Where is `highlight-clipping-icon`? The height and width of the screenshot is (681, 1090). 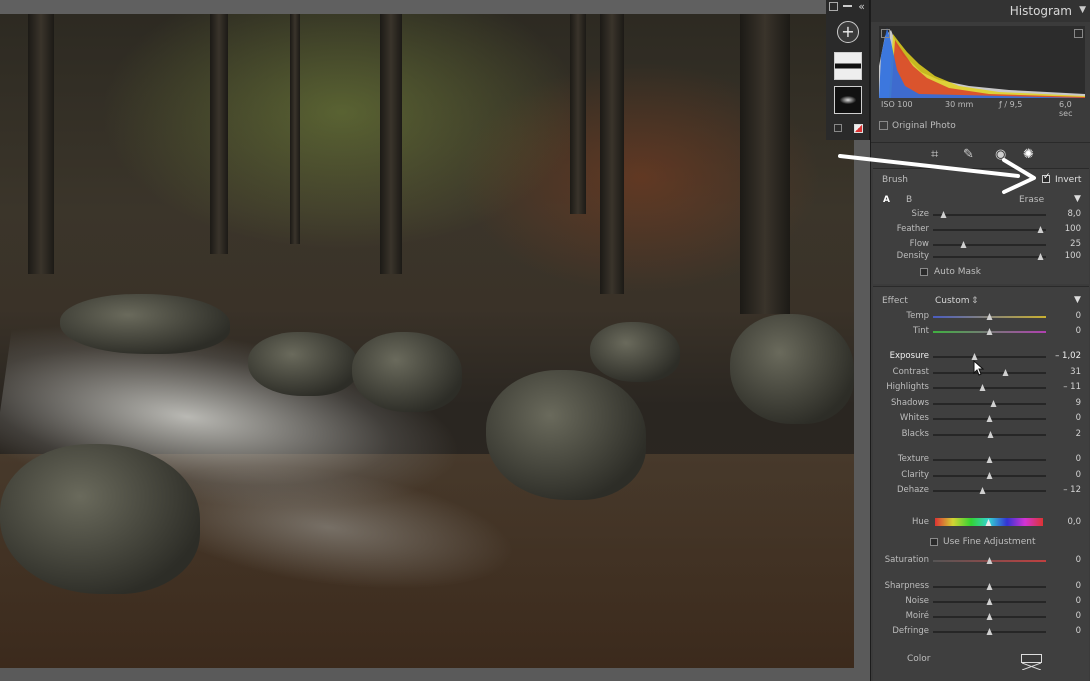
highlight-clipping-icon is located at coordinates (1078, 33).